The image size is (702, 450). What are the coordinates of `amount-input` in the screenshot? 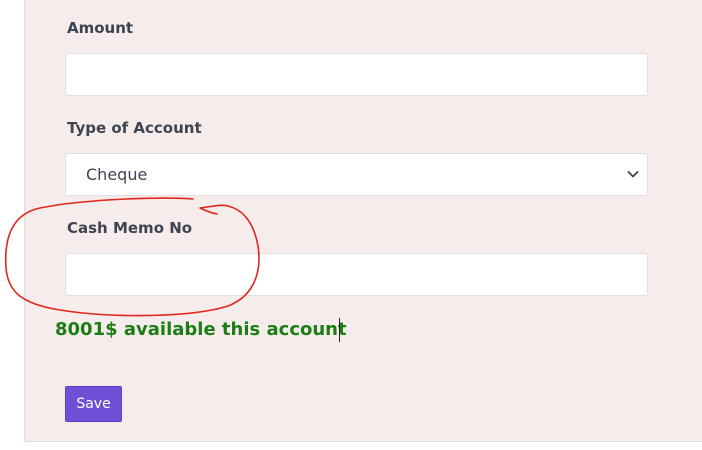 It's located at (356, 74).